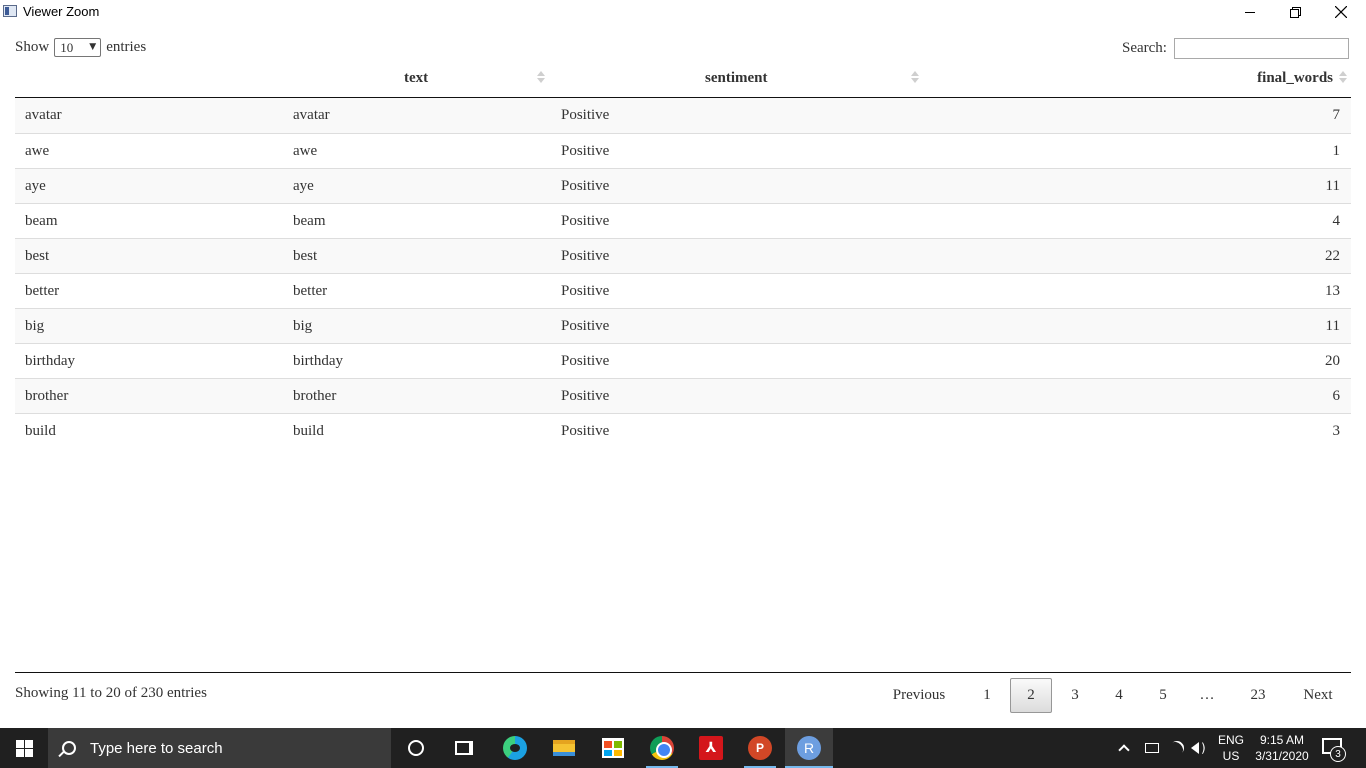 The height and width of the screenshot is (768, 1366). Describe the element at coordinates (683, 115) in the screenshot. I see `table-row: avatar avatar Positive 7` at that location.